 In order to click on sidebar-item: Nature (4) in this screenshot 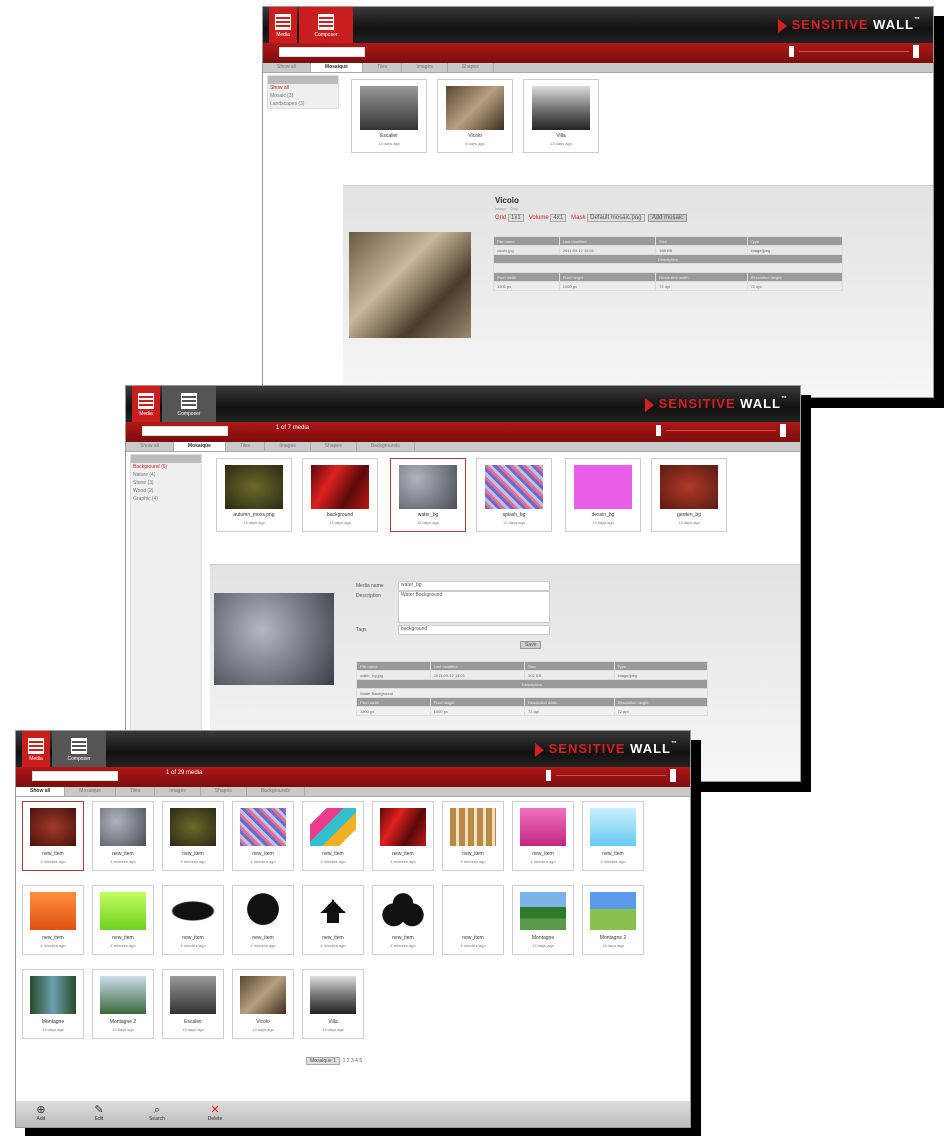, I will do `click(166, 475)`.